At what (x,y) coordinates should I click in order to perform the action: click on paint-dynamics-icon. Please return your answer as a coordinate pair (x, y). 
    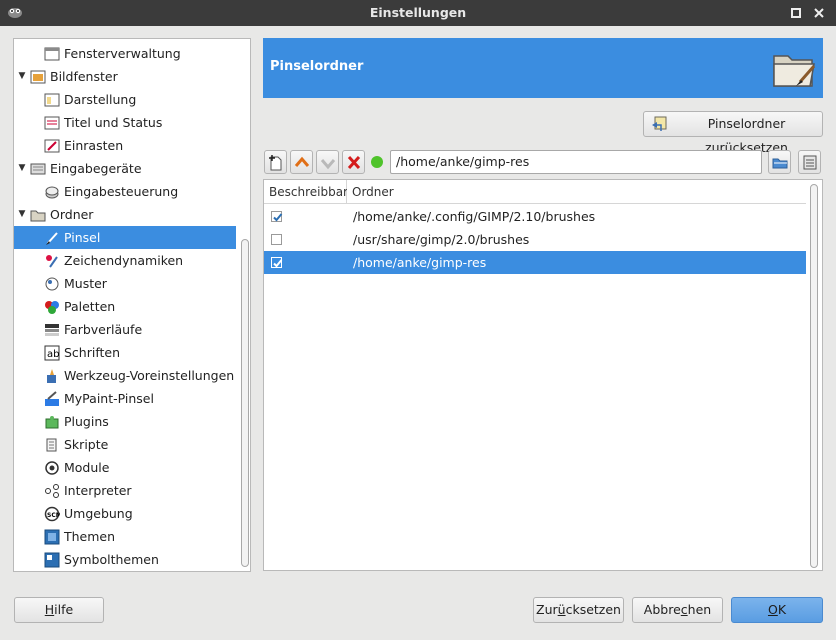
    Looking at the image, I should click on (52, 261).